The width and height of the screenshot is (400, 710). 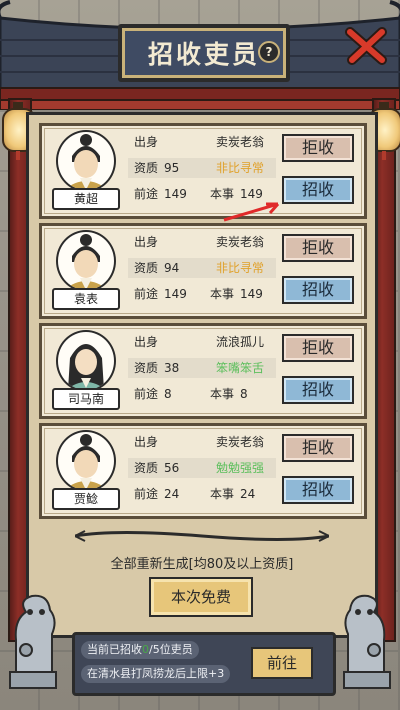 I want to click on candidate-stats: 出身 流浪孤儿 资质 38 笨嘴笨舌 前途 8 本事 8, so click(x=203, y=371).